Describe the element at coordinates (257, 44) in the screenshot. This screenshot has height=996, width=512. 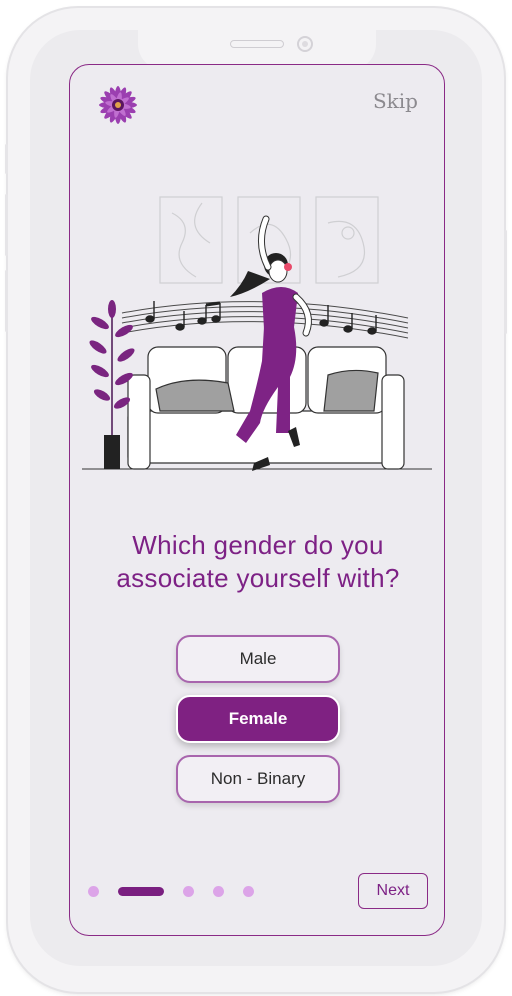
I see `speaker-grill` at that location.